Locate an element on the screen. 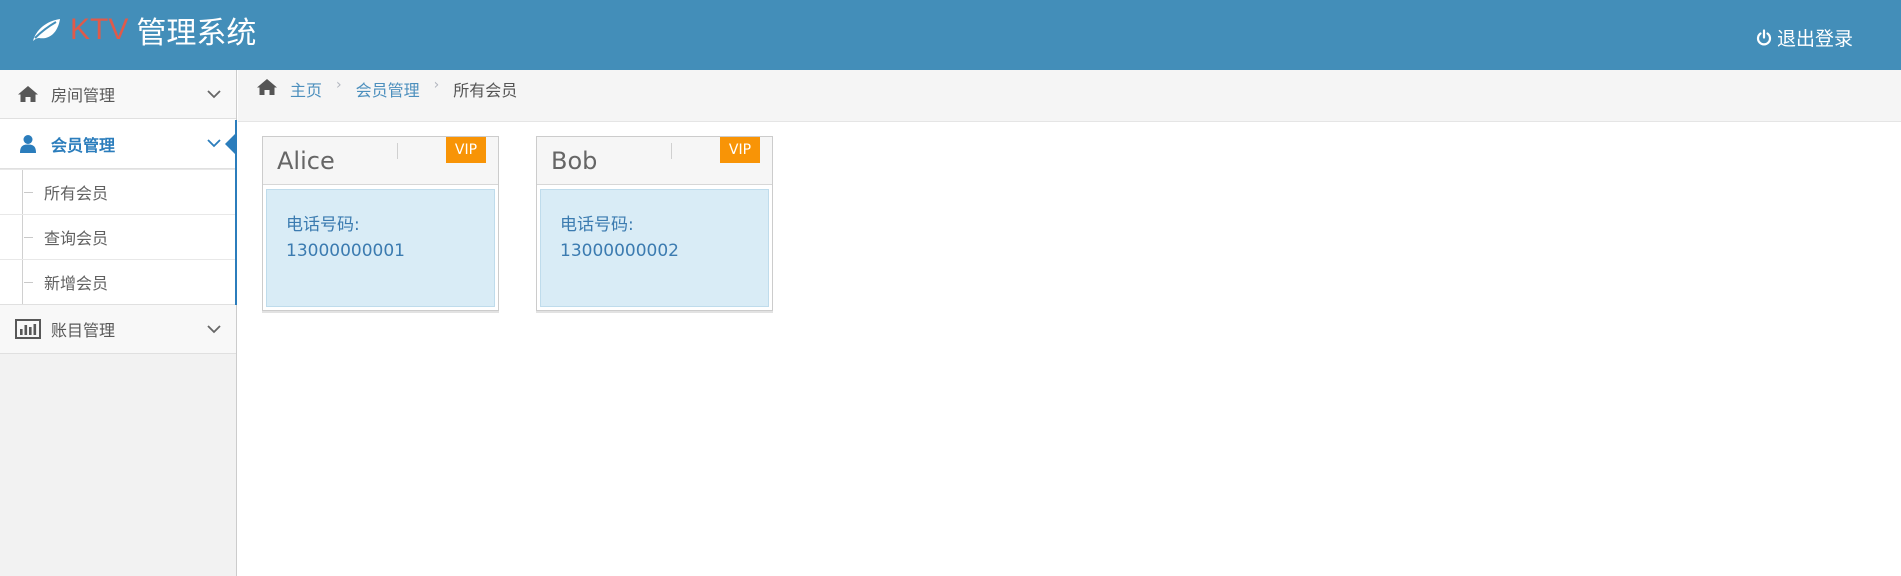 This screenshot has width=1901, height=576. breadcrumb-section-link: 会员管理 is located at coordinates (388, 89).